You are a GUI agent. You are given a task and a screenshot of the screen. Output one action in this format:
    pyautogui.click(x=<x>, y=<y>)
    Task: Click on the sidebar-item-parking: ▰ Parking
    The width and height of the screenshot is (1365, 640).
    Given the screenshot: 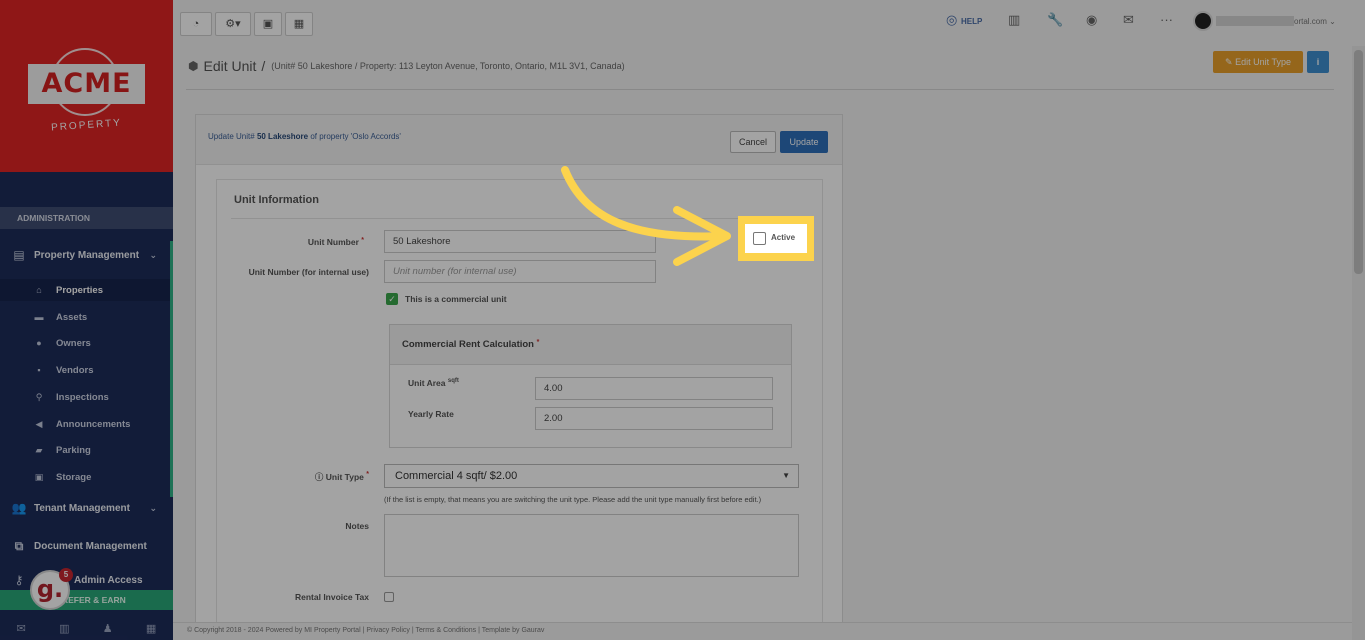 What is the action you would take?
    pyautogui.click(x=85, y=450)
    